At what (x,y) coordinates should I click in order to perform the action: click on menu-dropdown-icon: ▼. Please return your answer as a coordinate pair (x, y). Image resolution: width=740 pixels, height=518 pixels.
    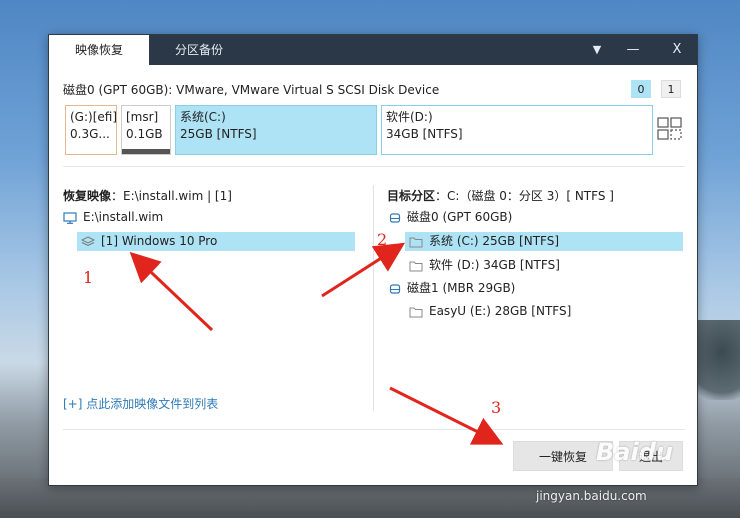
    Looking at the image, I should click on (597, 50).